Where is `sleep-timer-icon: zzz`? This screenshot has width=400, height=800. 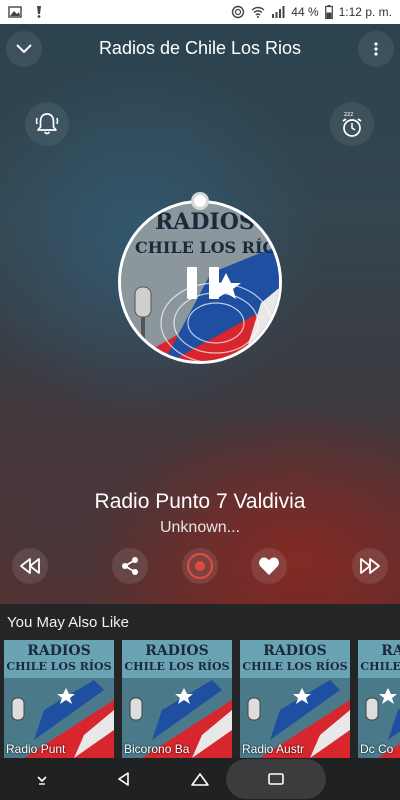
sleep-timer-icon: zzz is located at coordinates (352, 124).